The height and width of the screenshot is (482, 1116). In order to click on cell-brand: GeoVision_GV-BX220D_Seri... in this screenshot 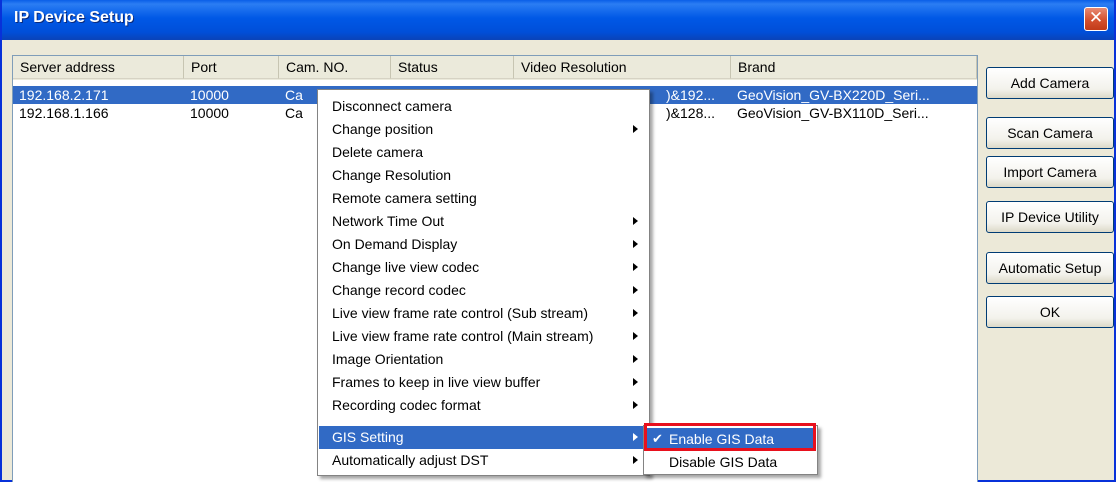, I will do `click(833, 95)`.